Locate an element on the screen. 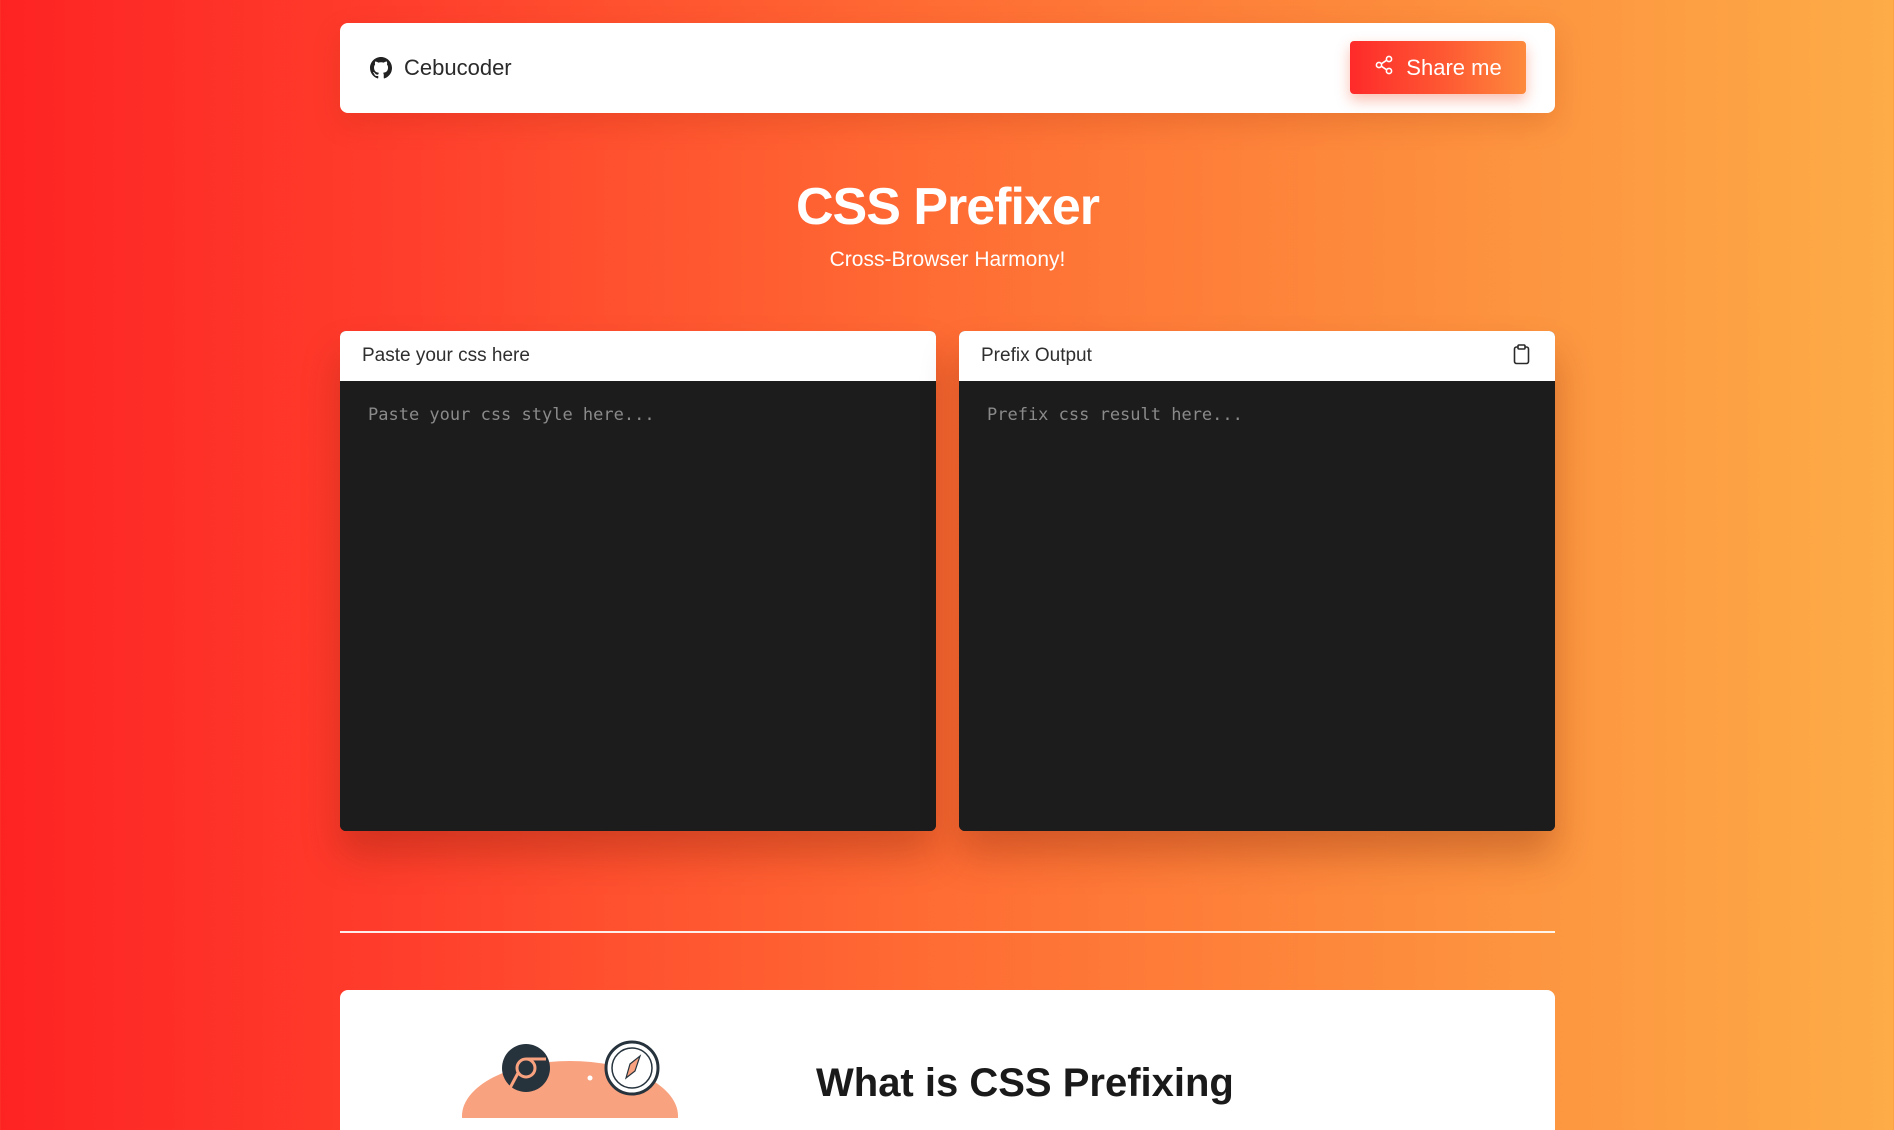 The height and width of the screenshot is (1130, 1894). what-is-prefixing-card: What is CSS Prefixing is located at coordinates (947, 1060).